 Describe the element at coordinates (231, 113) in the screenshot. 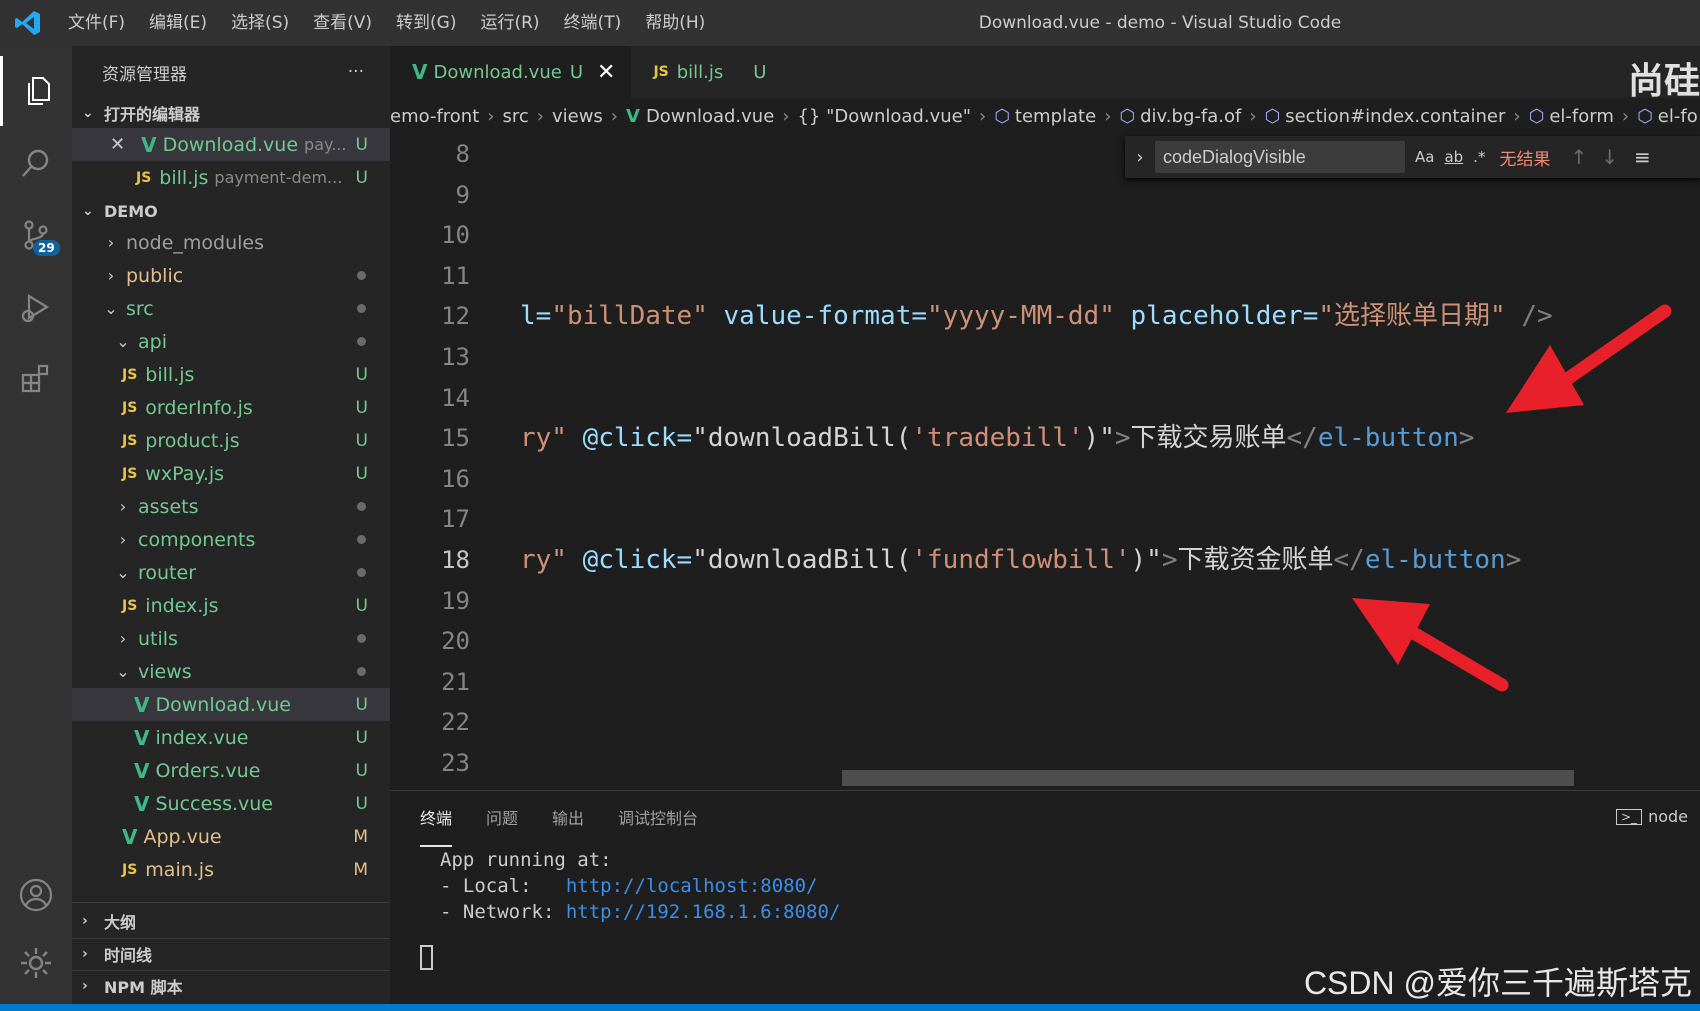

I see `open-editors-header: ⌄ 打开的编辑器` at that location.